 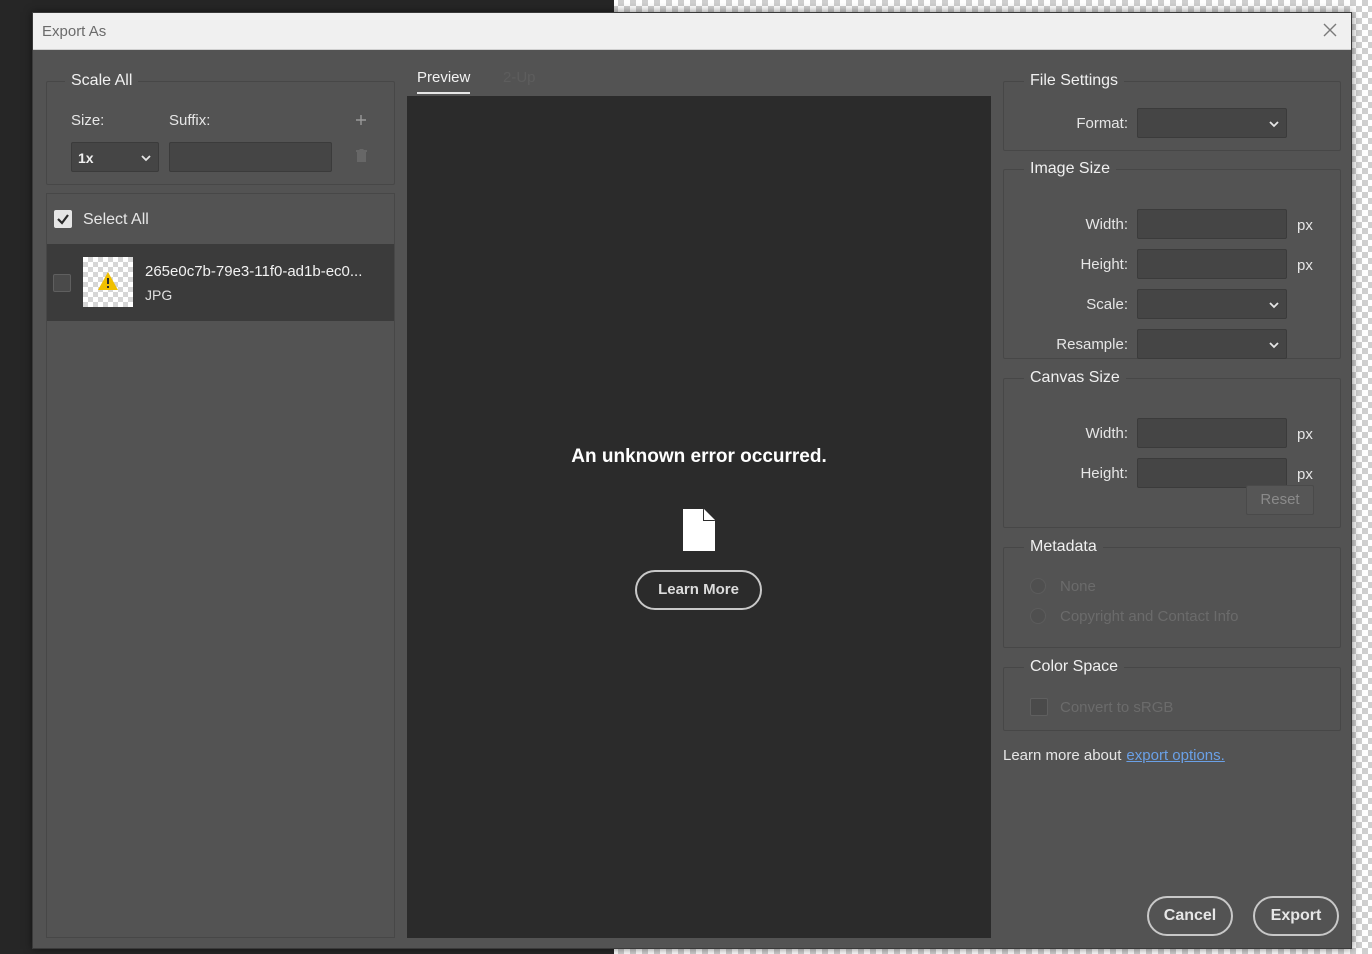 I want to click on convert-srgb-label: Convert to sRGB, so click(x=1117, y=707).